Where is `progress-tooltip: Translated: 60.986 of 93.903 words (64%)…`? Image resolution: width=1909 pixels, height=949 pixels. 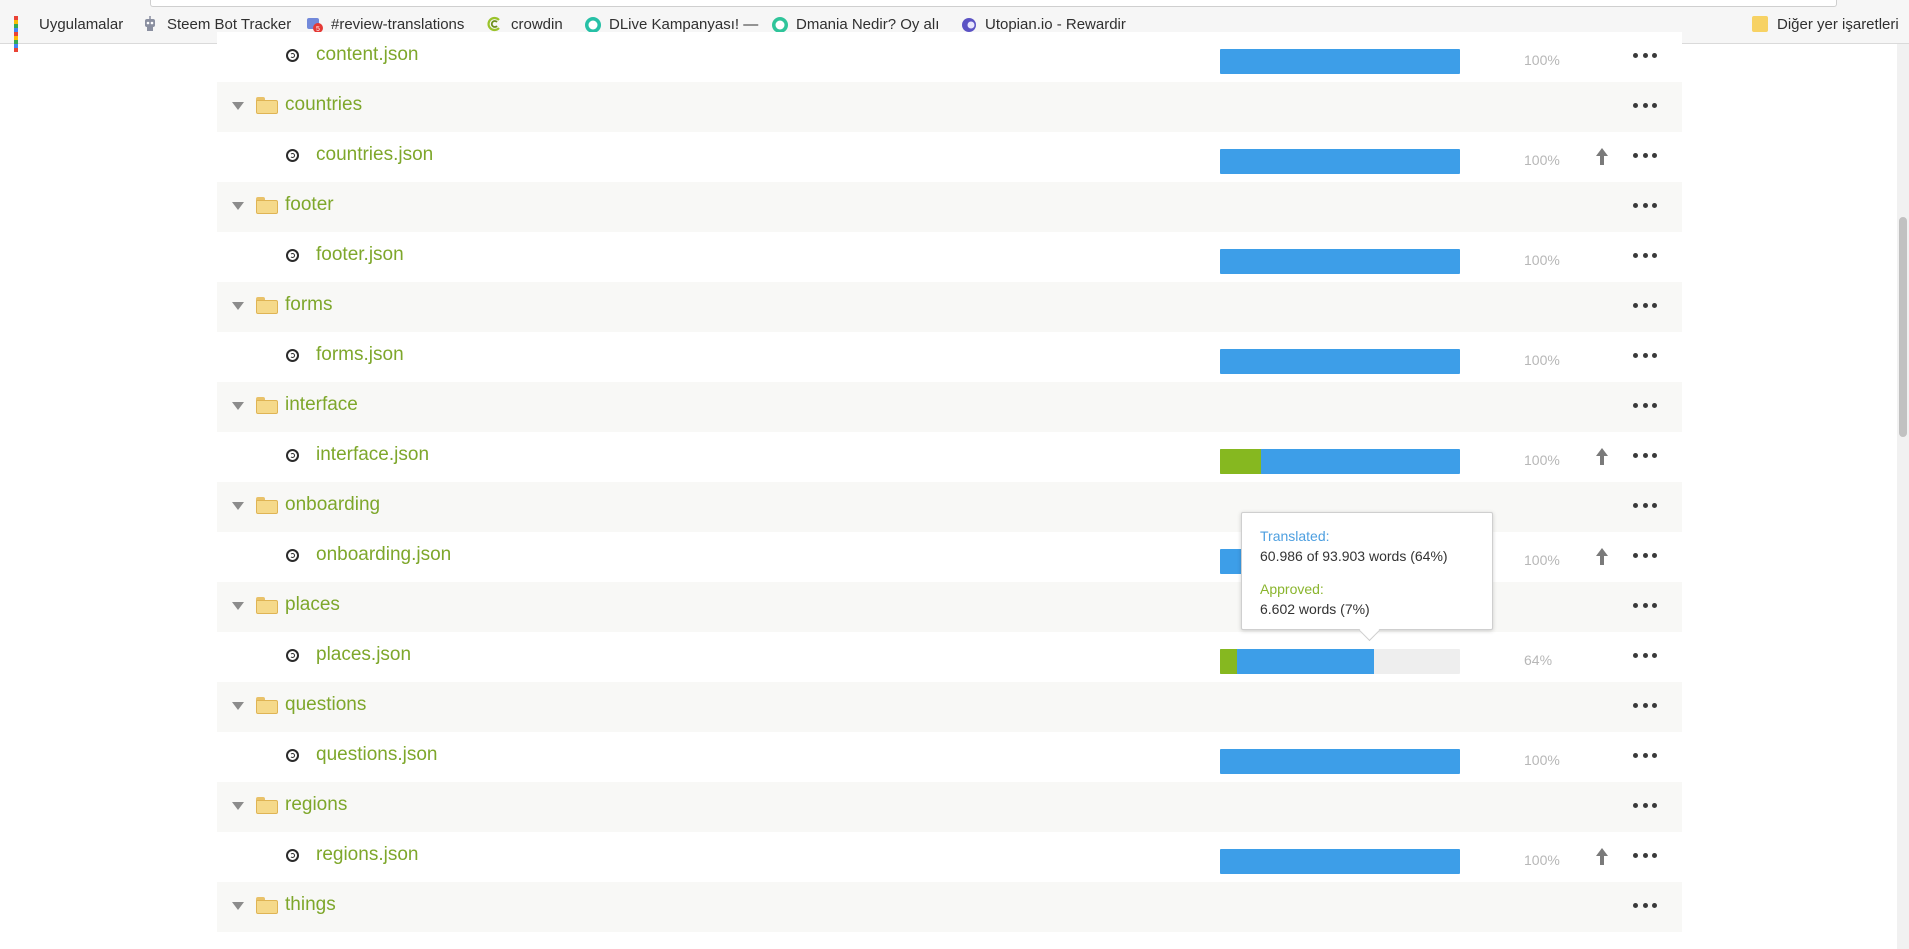
progress-tooltip: Translated: 60.986 of 93.903 words (64%)… is located at coordinates (1367, 577).